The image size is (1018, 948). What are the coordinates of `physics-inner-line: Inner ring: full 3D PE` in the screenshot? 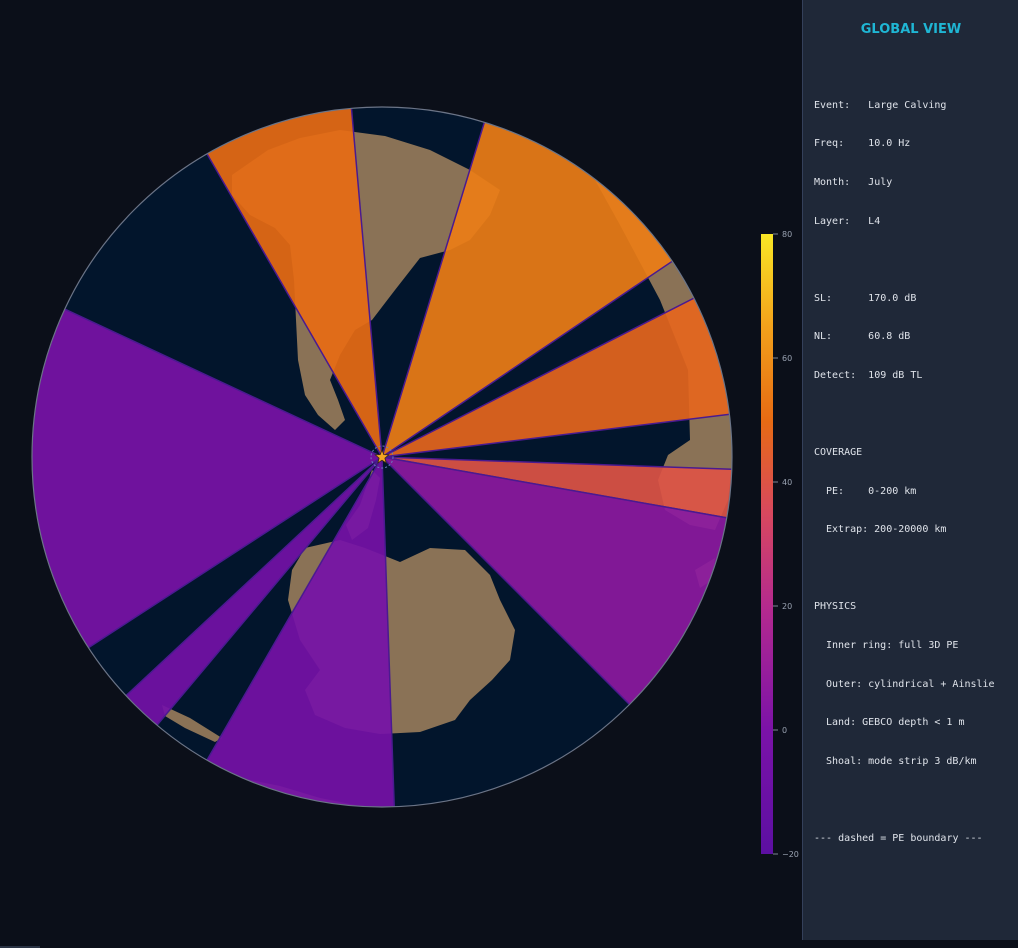 It's located at (892, 645).